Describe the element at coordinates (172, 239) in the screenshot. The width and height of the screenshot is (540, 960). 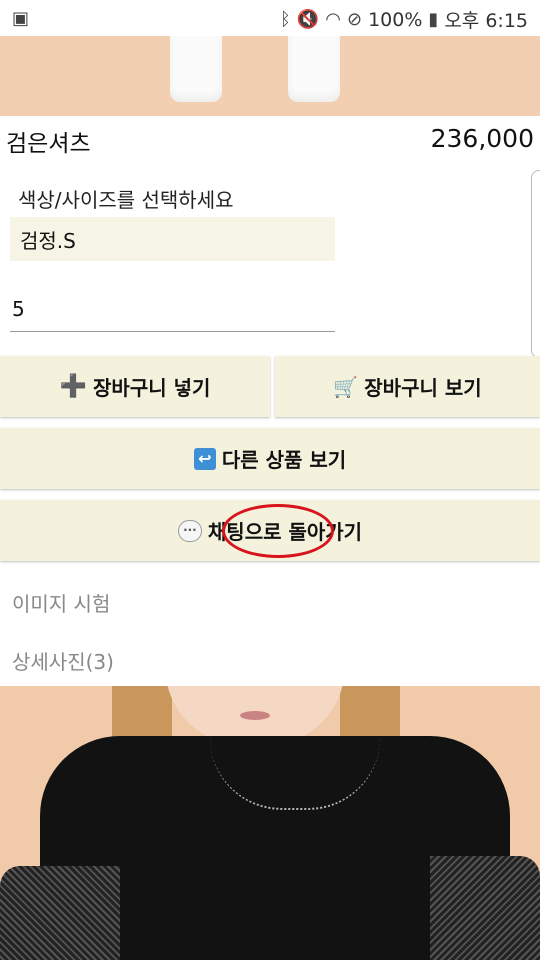
I see `option-select: 검정.S` at that location.